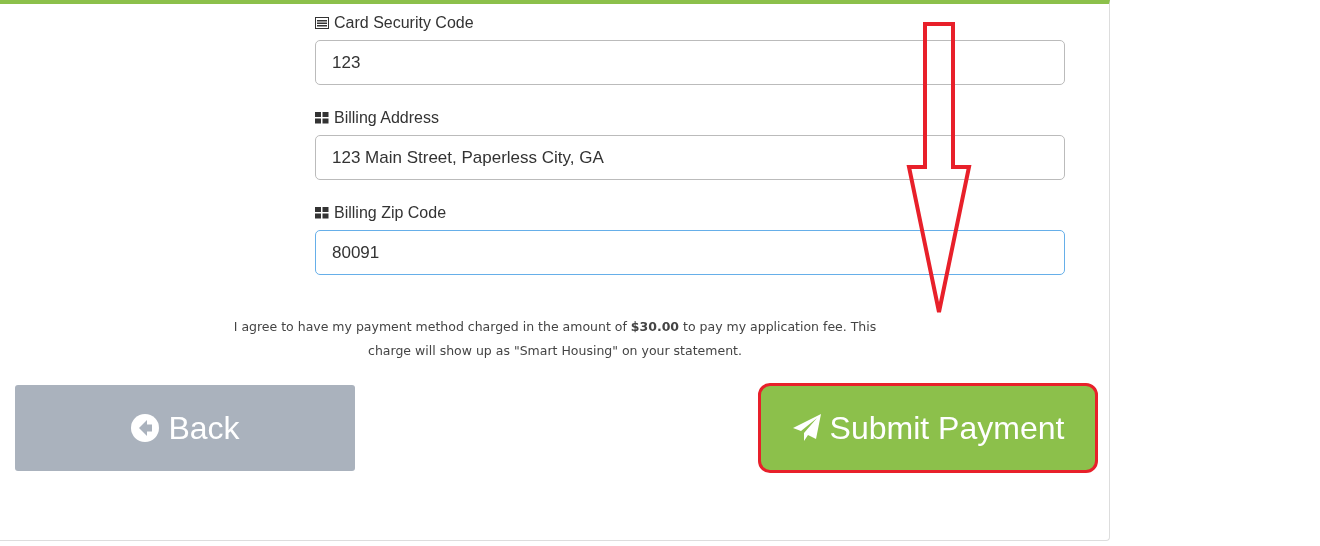 The width and height of the screenshot is (1320, 546). Describe the element at coordinates (690, 252) in the screenshot. I see `input-field: 80091` at that location.